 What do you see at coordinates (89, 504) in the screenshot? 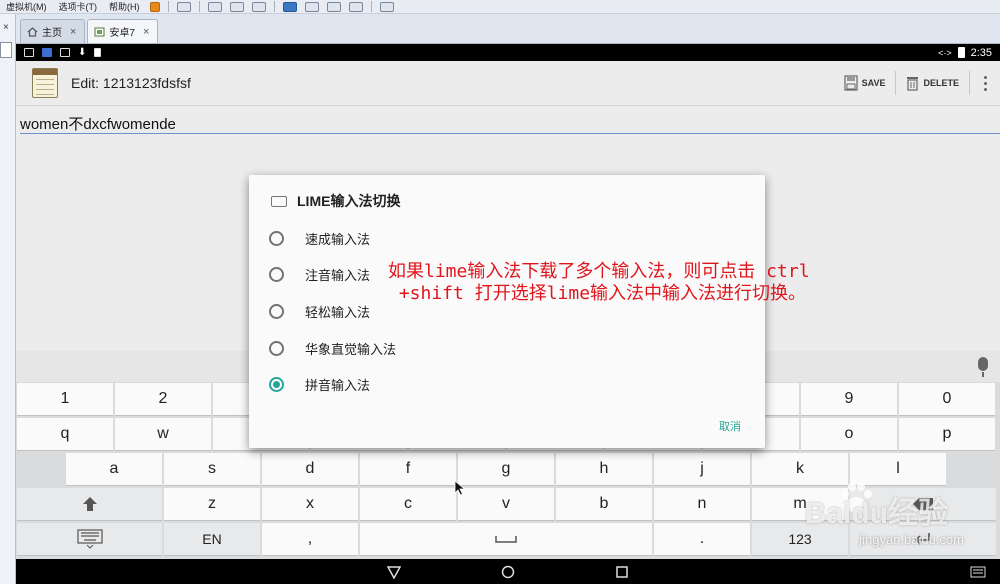
I see `shift-key` at bounding box center [89, 504].